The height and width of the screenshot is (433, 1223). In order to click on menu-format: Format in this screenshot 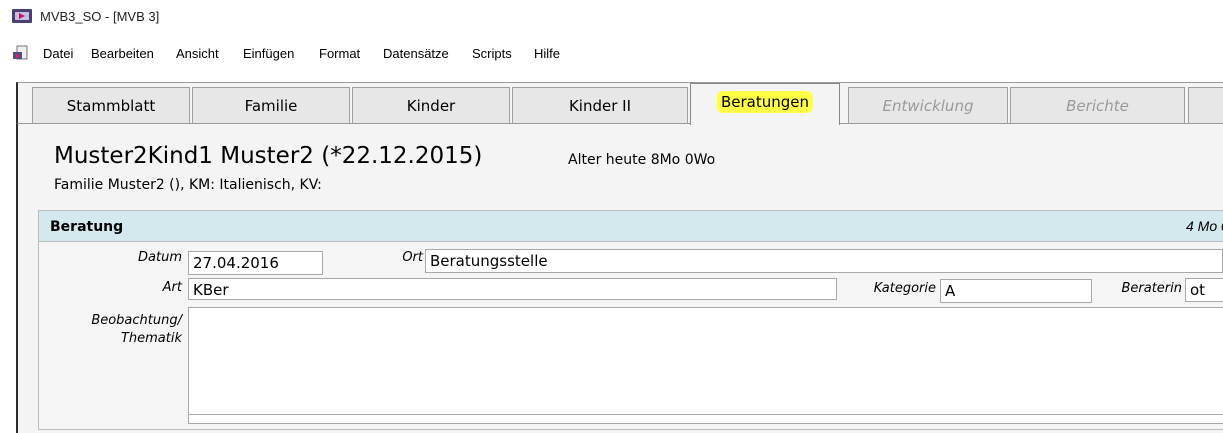, I will do `click(339, 53)`.